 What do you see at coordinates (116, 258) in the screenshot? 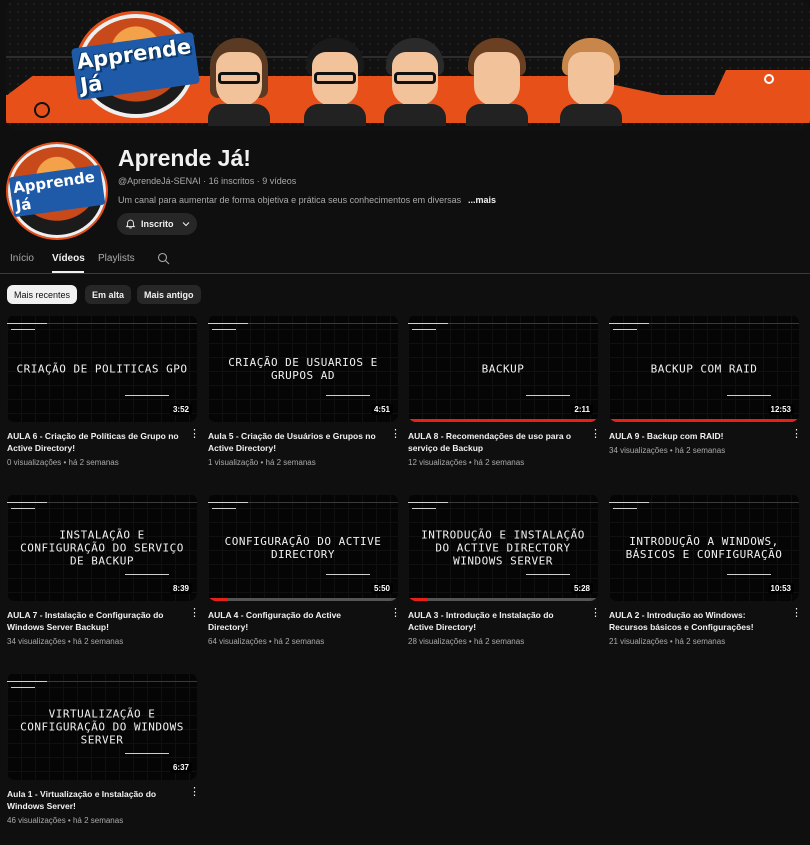
I see `tab-playlists: Playlists` at bounding box center [116, 258].